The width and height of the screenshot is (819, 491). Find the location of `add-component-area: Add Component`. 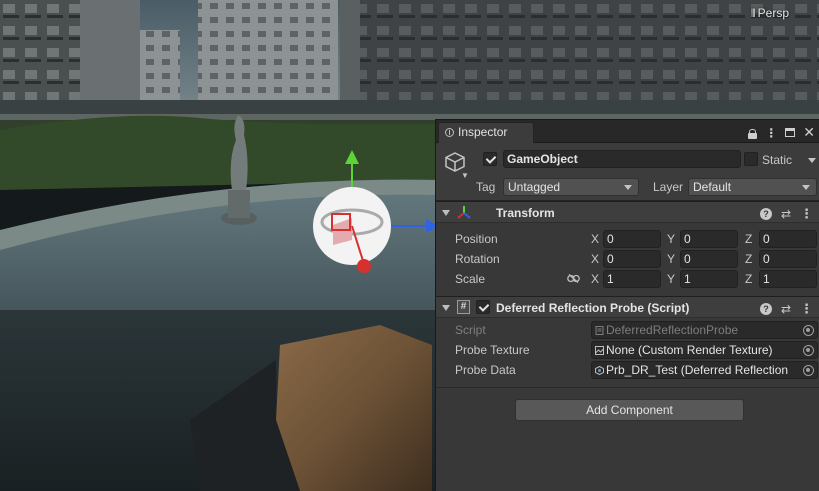

add-component-area: Add Component is located at coordinates (627, 412).